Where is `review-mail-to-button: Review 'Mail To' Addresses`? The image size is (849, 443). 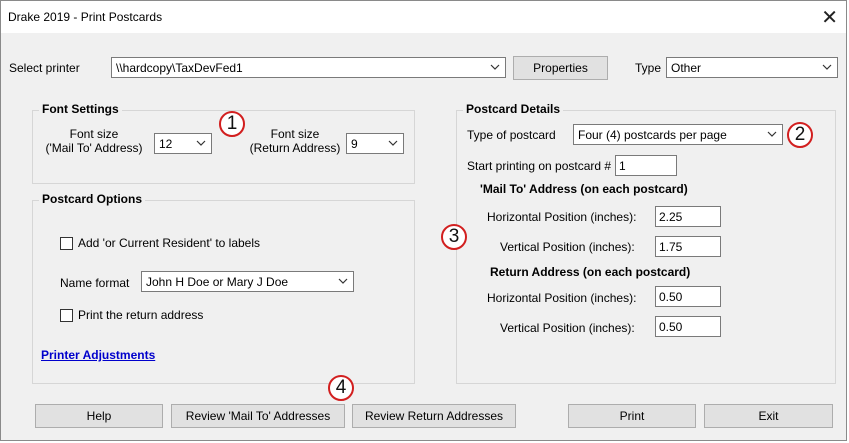 review-mail-to-button: Review 'Mail To' Addresses is located at coordinates (258, 416).